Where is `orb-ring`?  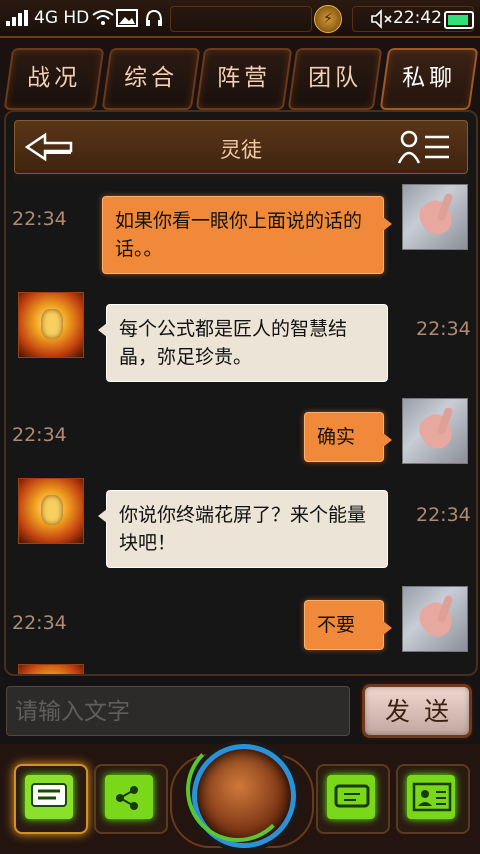
orb-ring is located at coordinates (238, 790).